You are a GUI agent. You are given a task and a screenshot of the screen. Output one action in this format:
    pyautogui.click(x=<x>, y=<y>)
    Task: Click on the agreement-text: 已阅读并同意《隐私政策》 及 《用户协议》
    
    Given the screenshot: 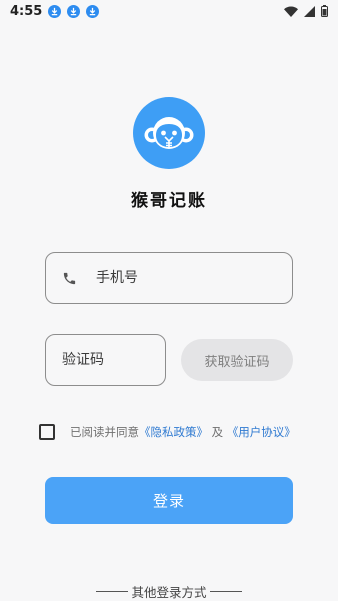 What is the action you would take?
    pyautogui.click(x=183, y=432)
    